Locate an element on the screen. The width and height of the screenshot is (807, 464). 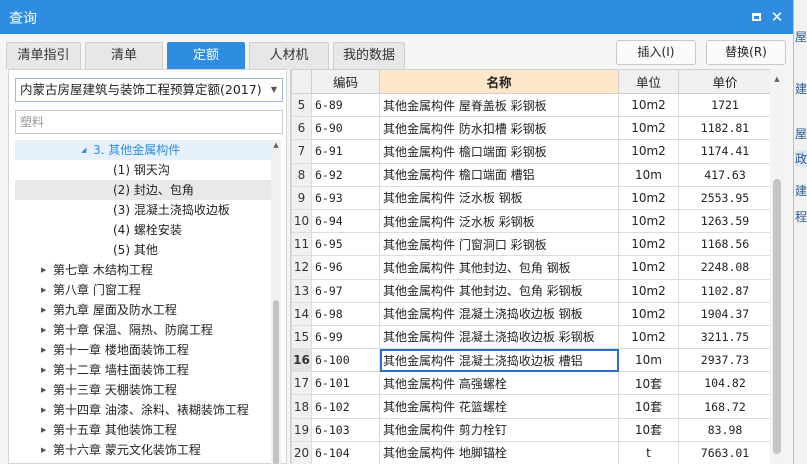
column-header-name: 名称 is located at coordinates (499, 81).